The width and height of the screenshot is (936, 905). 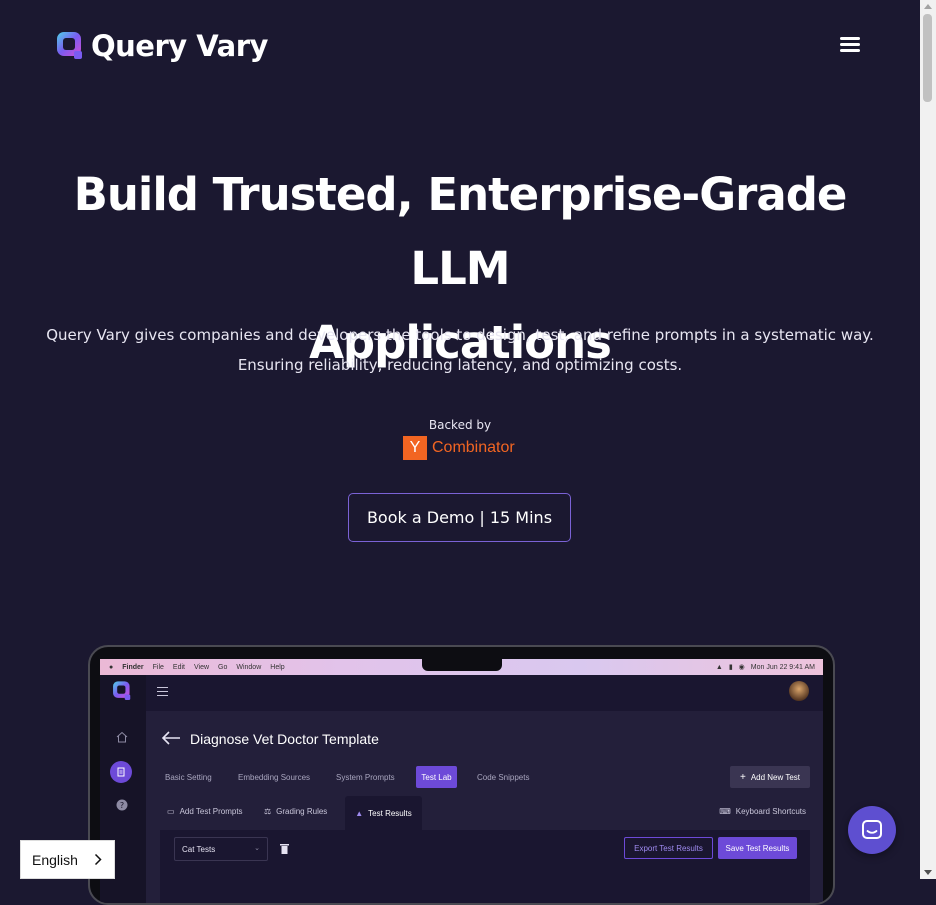 I want to click on chat-icon, so click(x=872, y=829).